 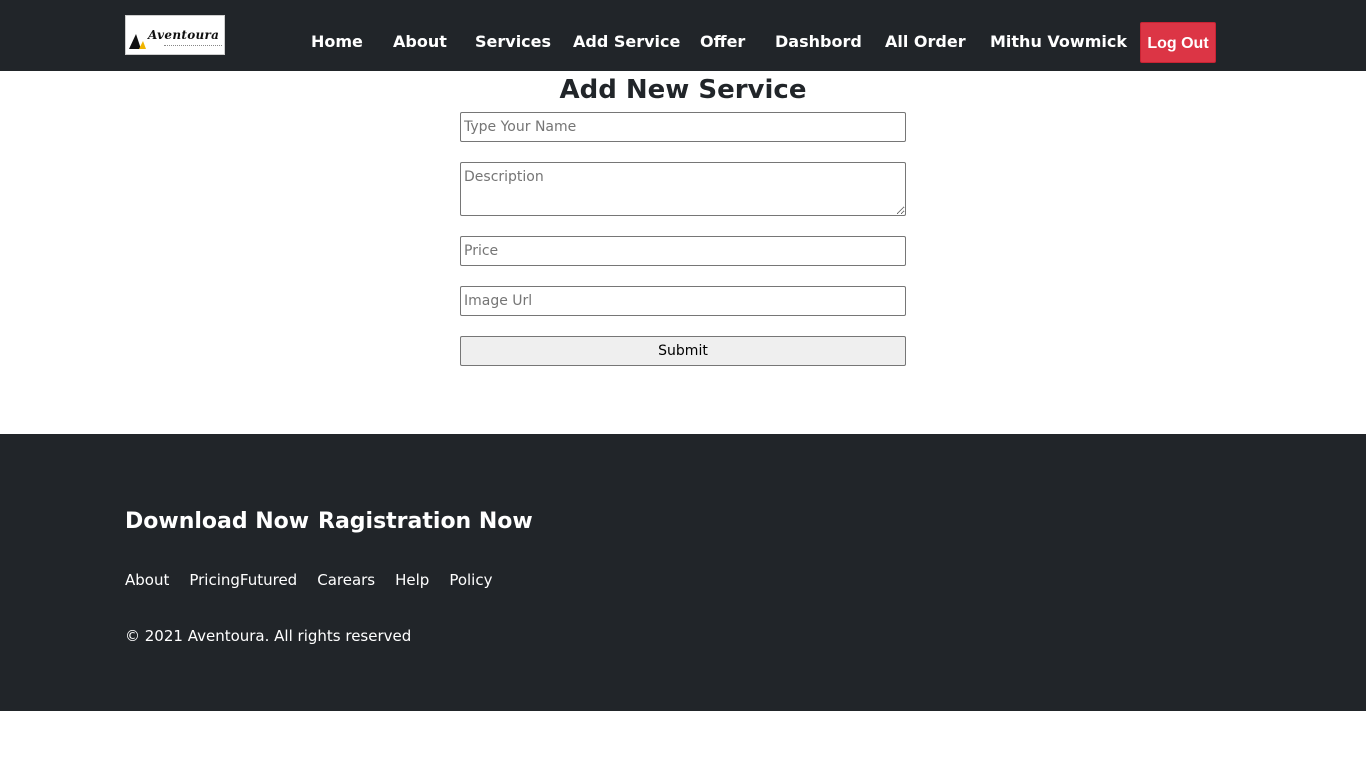 I want to click on footer-link-policy: Policy, so click(x=470, y=580).